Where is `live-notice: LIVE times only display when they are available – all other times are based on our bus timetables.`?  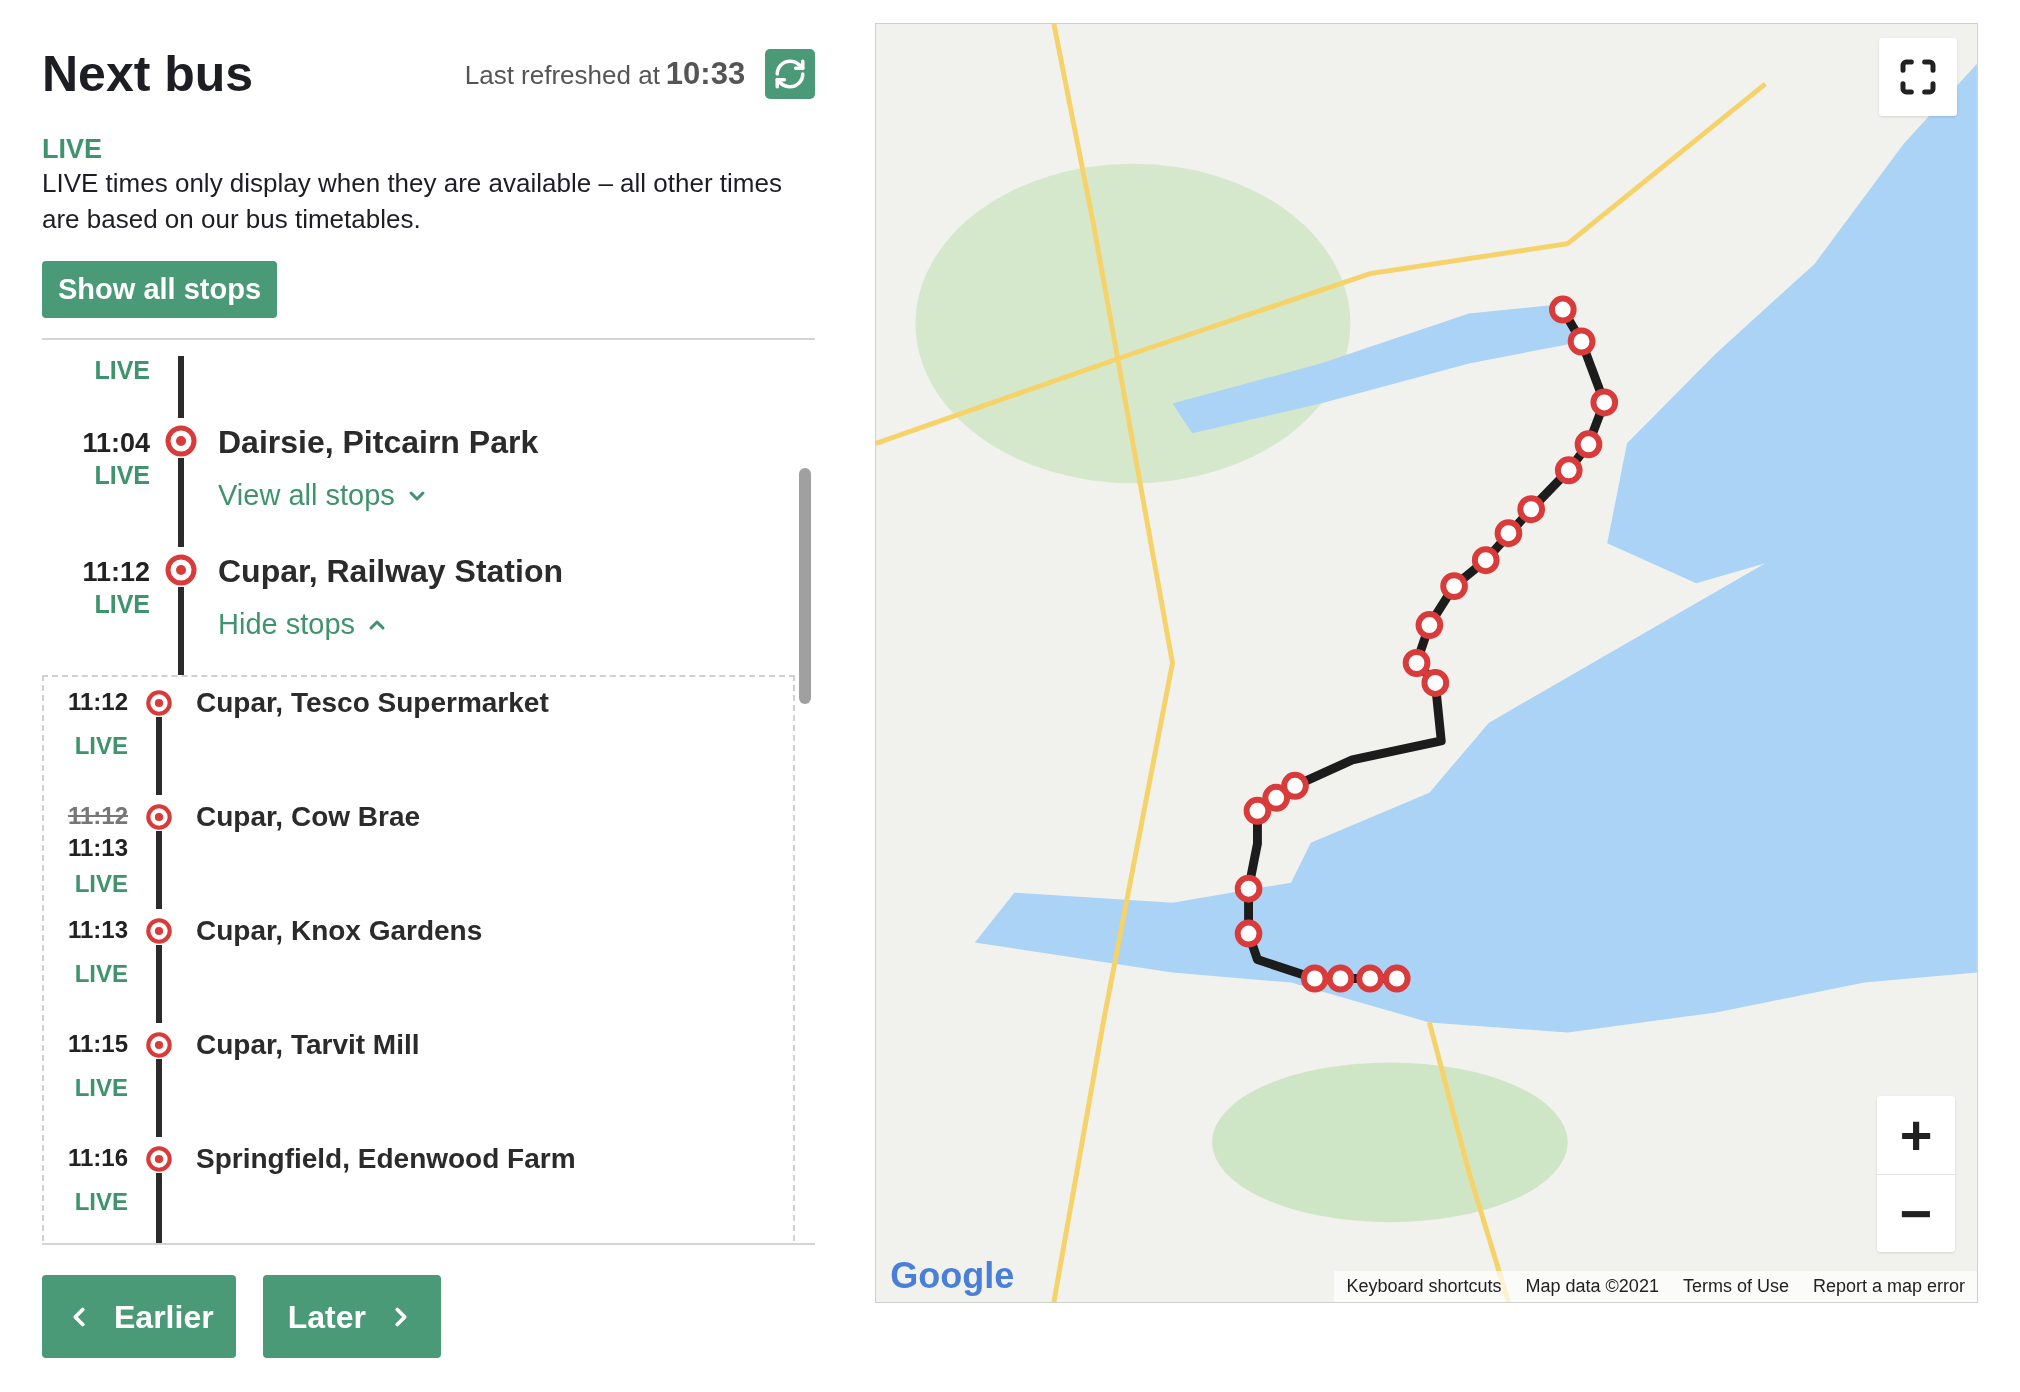 live-notice: LIVE times only display when they are available – all other times are based on our bus timetables. is located at coordinates (412, 201).